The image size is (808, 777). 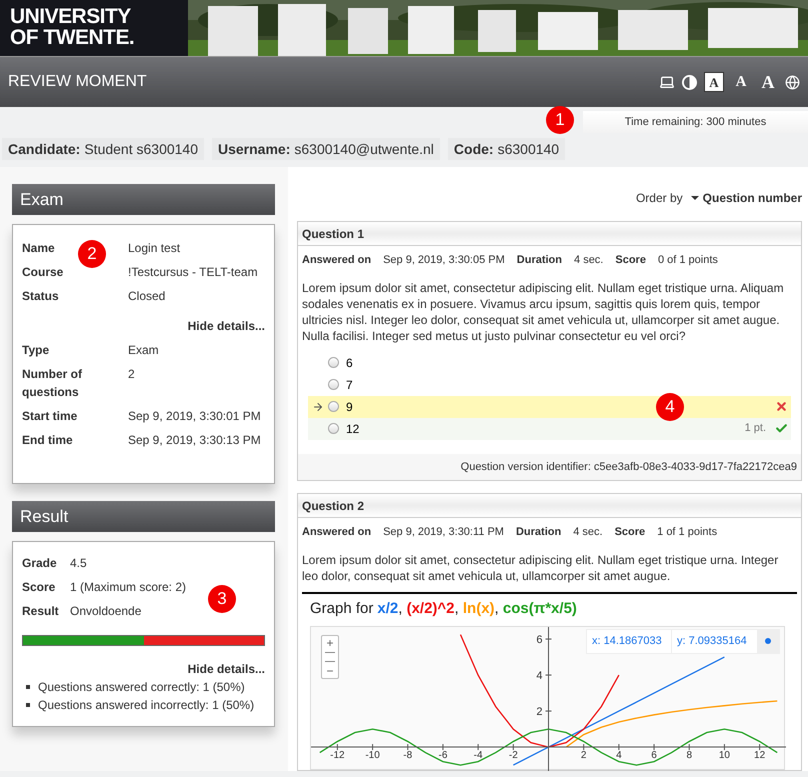 What do you see at coordinates (689, 756) in the screenshot?
I see `x-tick-label: 8` at bounding box center [689, 756].